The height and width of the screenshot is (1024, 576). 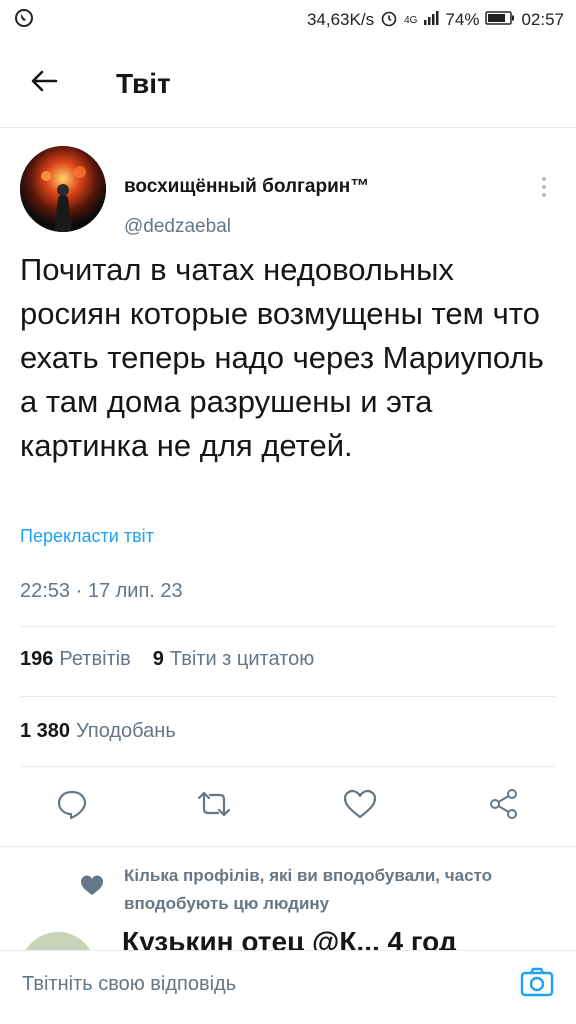 What do you see at coordinates (126, 731) in the screenshot?
I see `likes-label: Уподобань` at bounding box center [126, 731].